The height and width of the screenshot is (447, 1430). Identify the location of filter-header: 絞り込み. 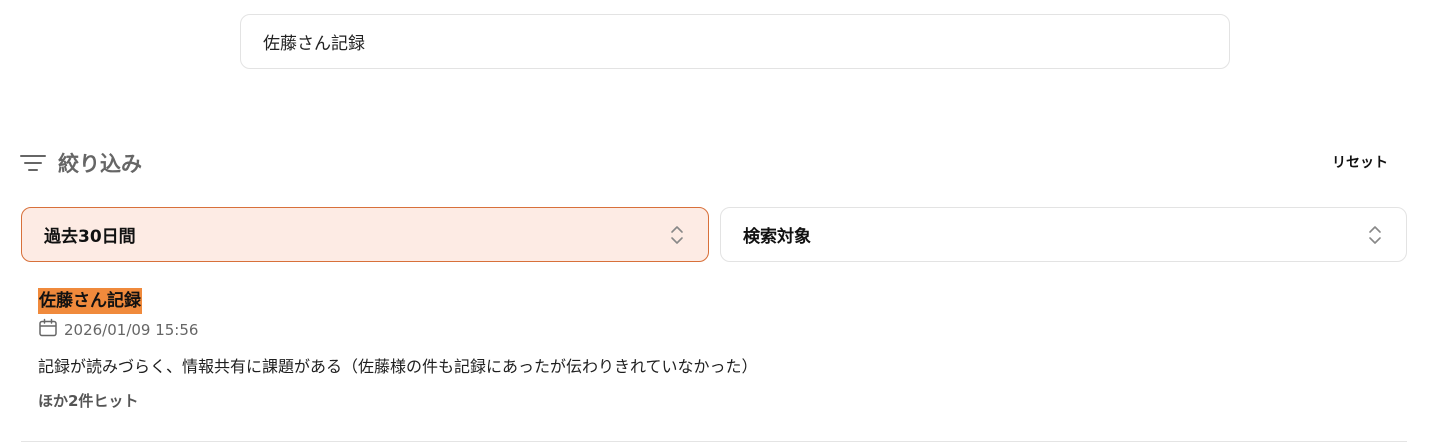
(81, 163).